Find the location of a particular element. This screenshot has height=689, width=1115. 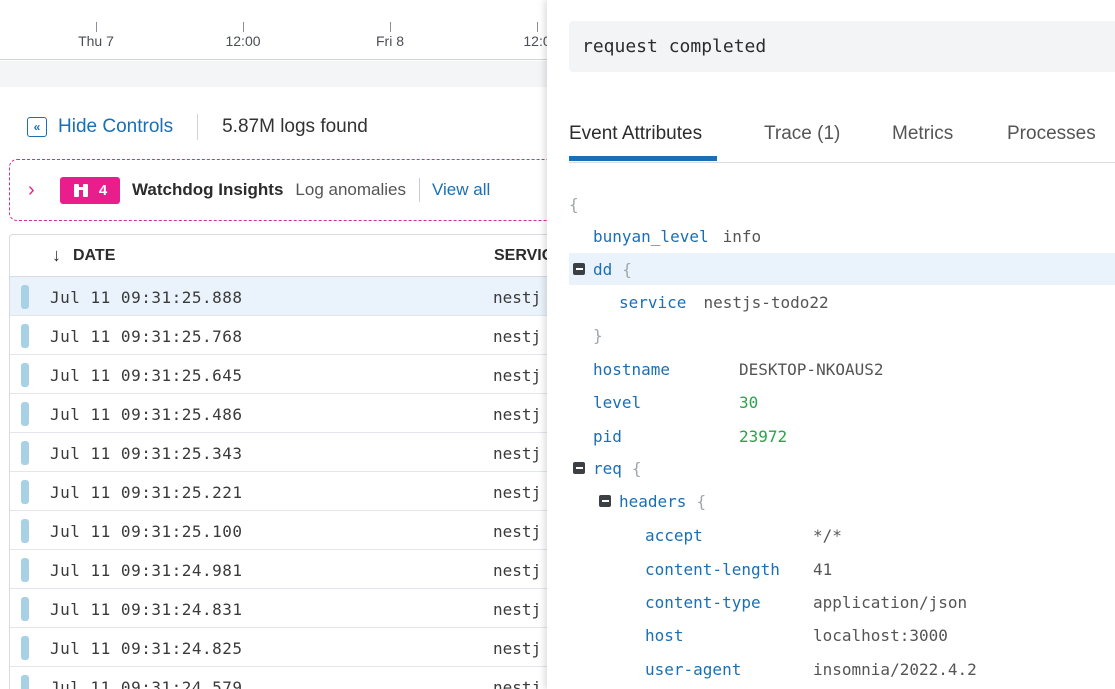

json-key: accept is located at coordinates (729, 535).